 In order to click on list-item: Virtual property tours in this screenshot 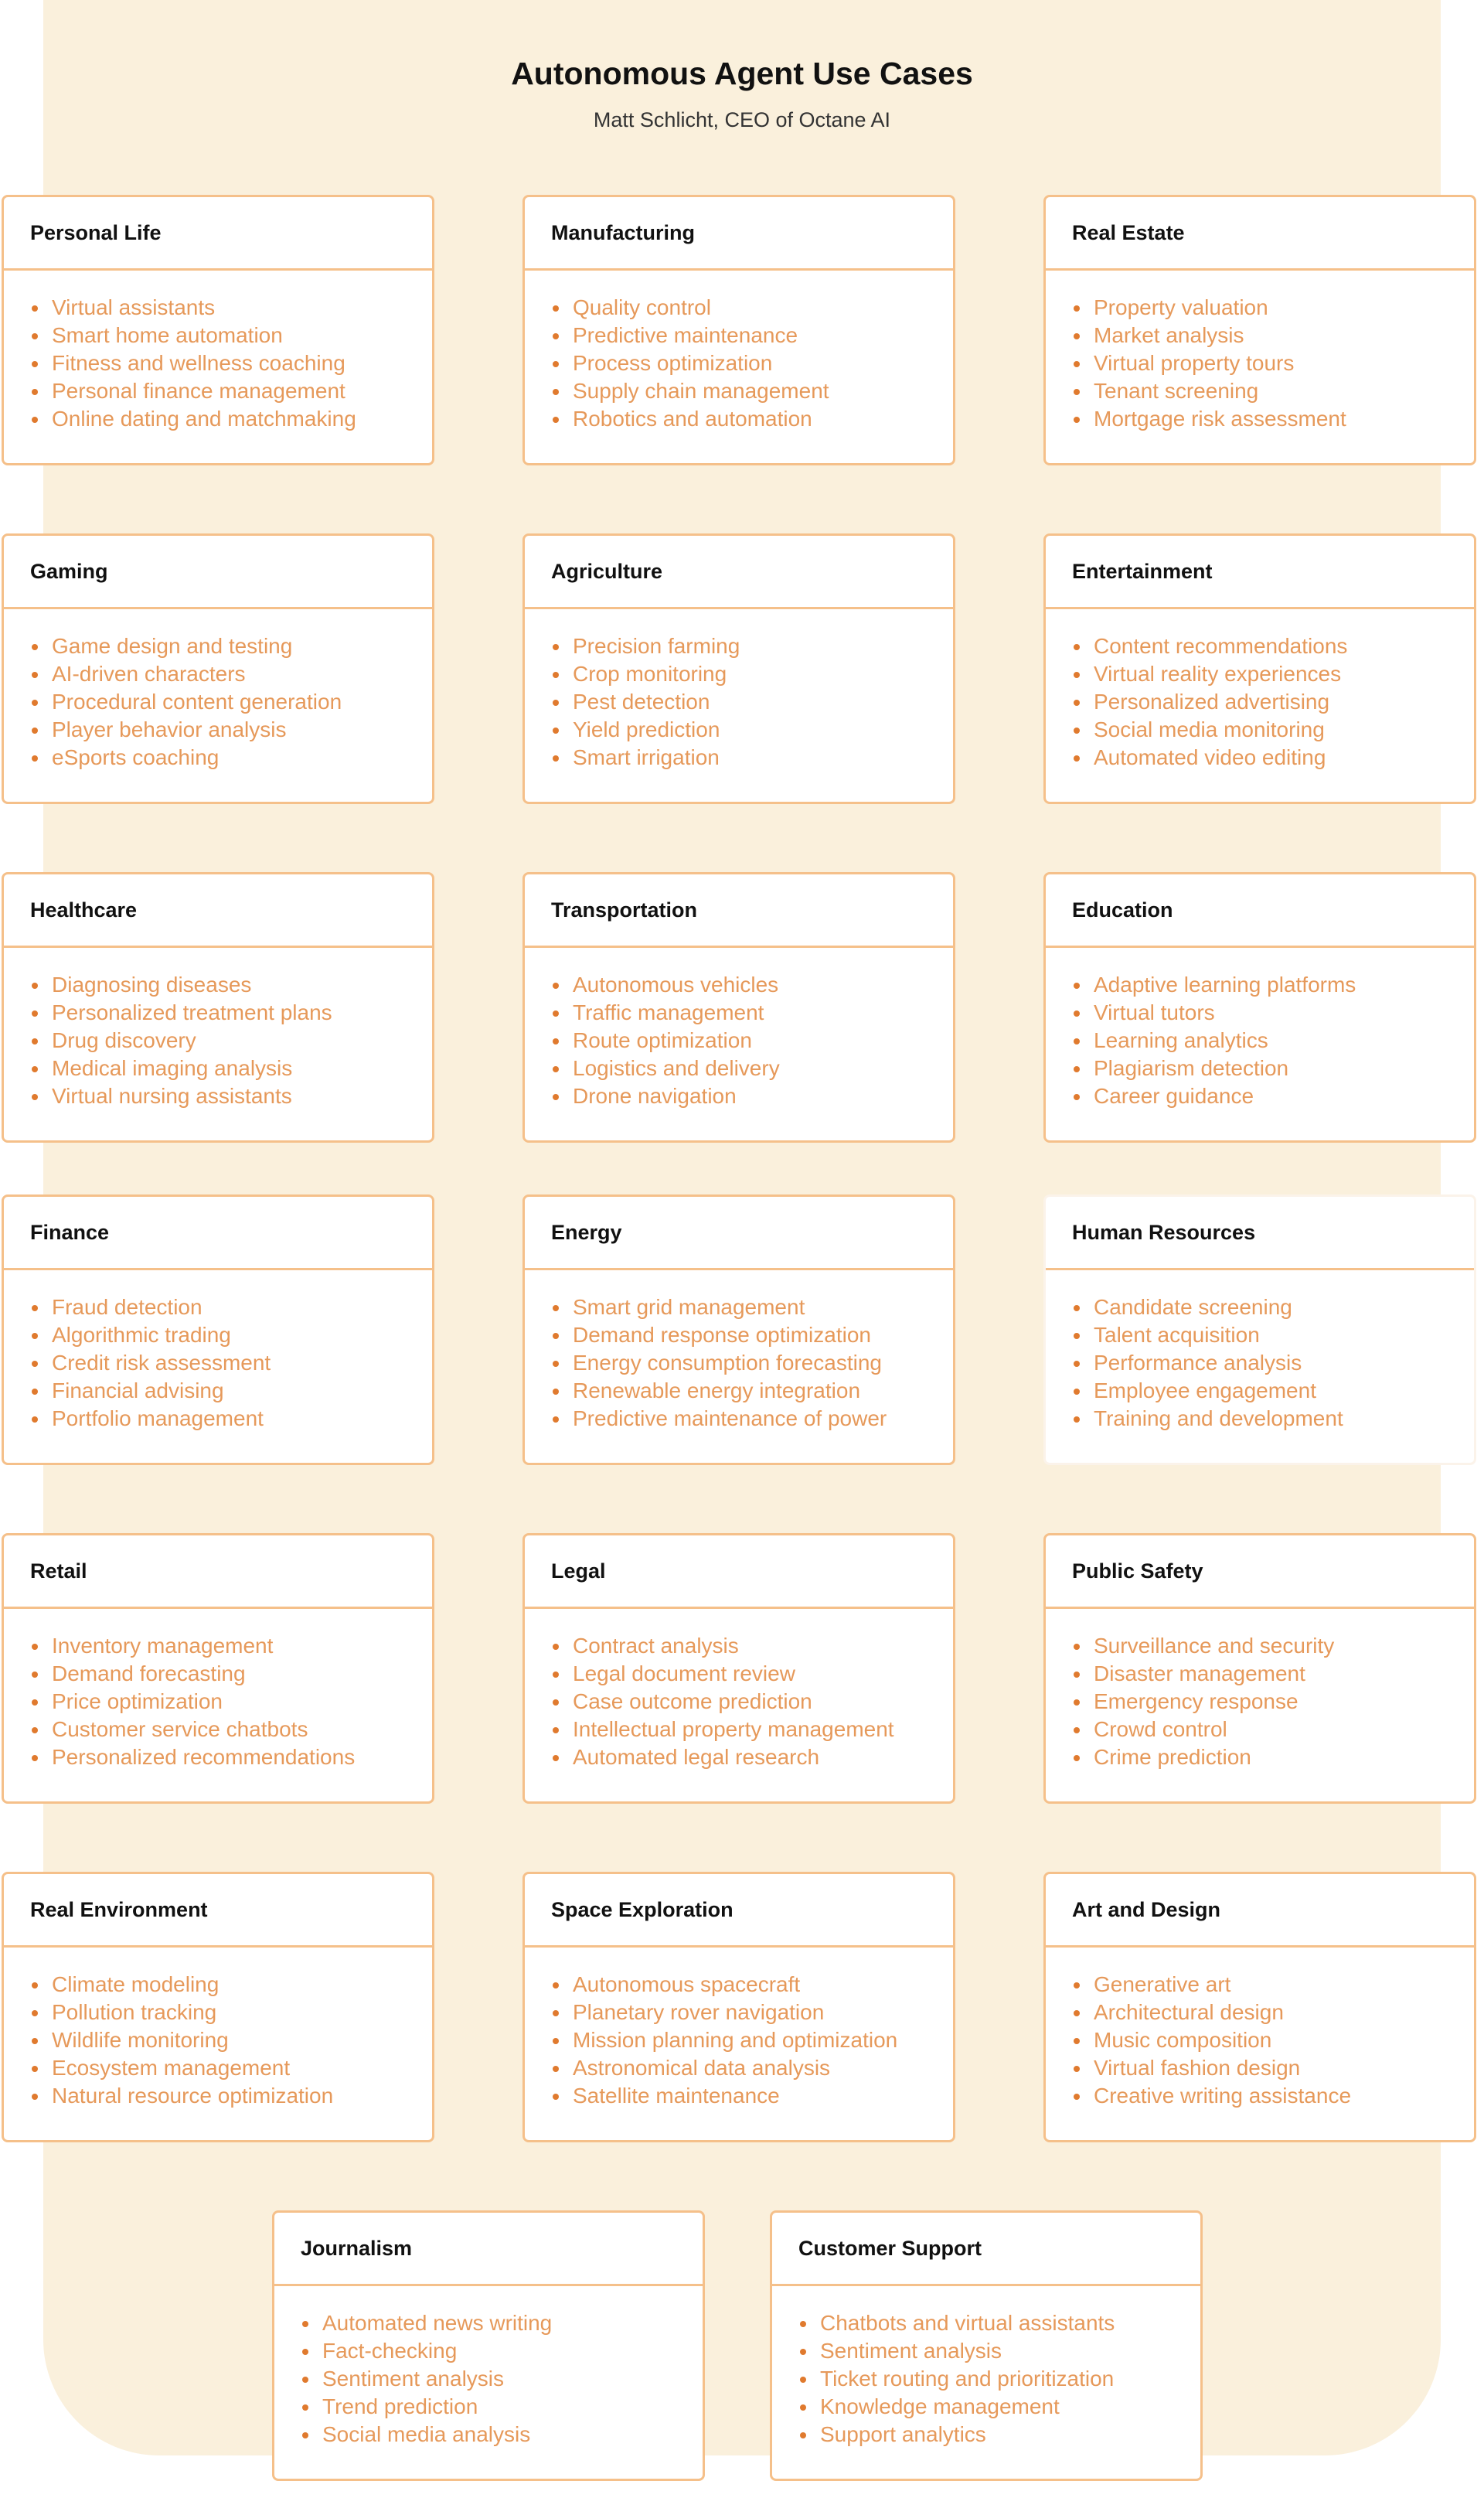, I will do `click(1273, 363)`.